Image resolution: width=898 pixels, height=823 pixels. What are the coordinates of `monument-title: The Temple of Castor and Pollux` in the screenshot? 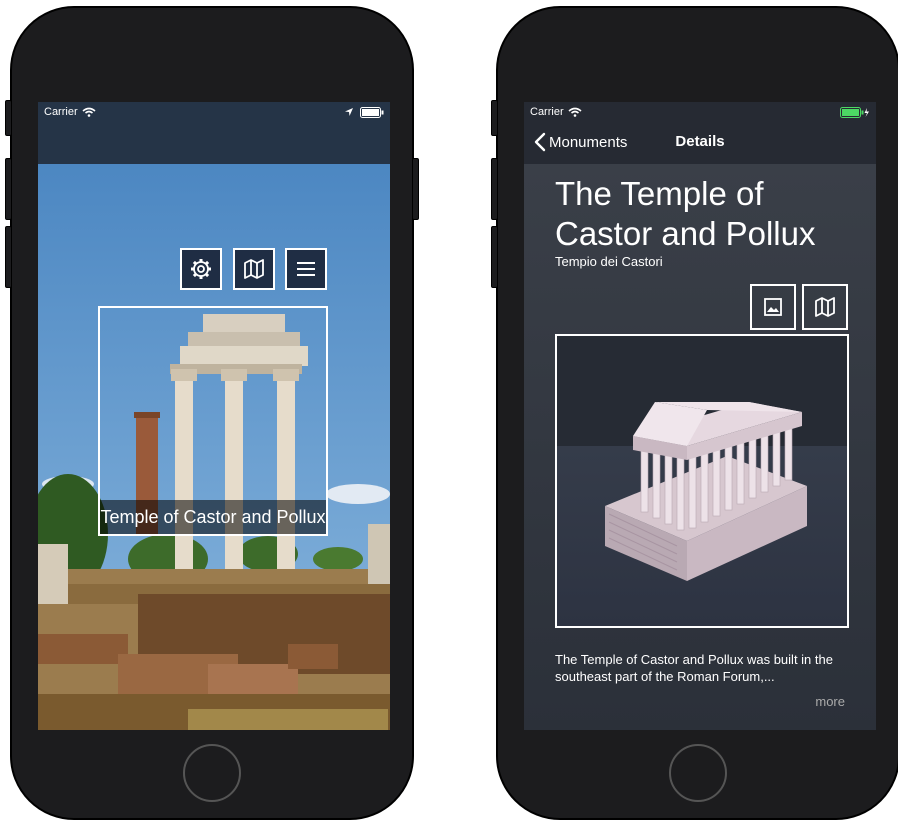 It's located at (685, 213).